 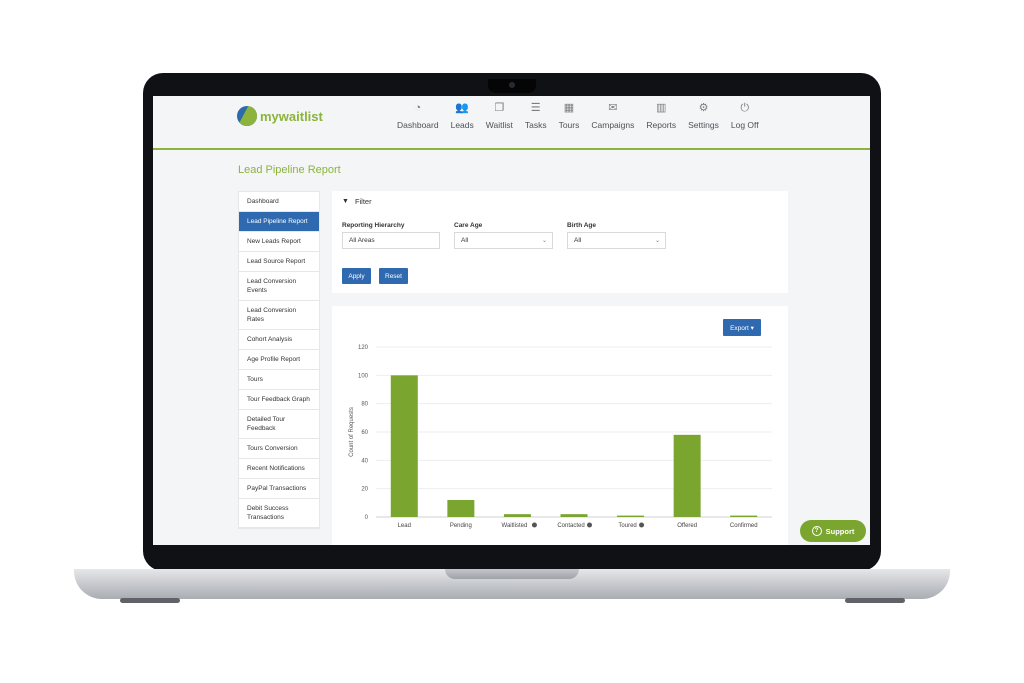 I want to click on sidebar-item-debit-success-transactions: Debit Success Transactions, so click(x=279, y=513).